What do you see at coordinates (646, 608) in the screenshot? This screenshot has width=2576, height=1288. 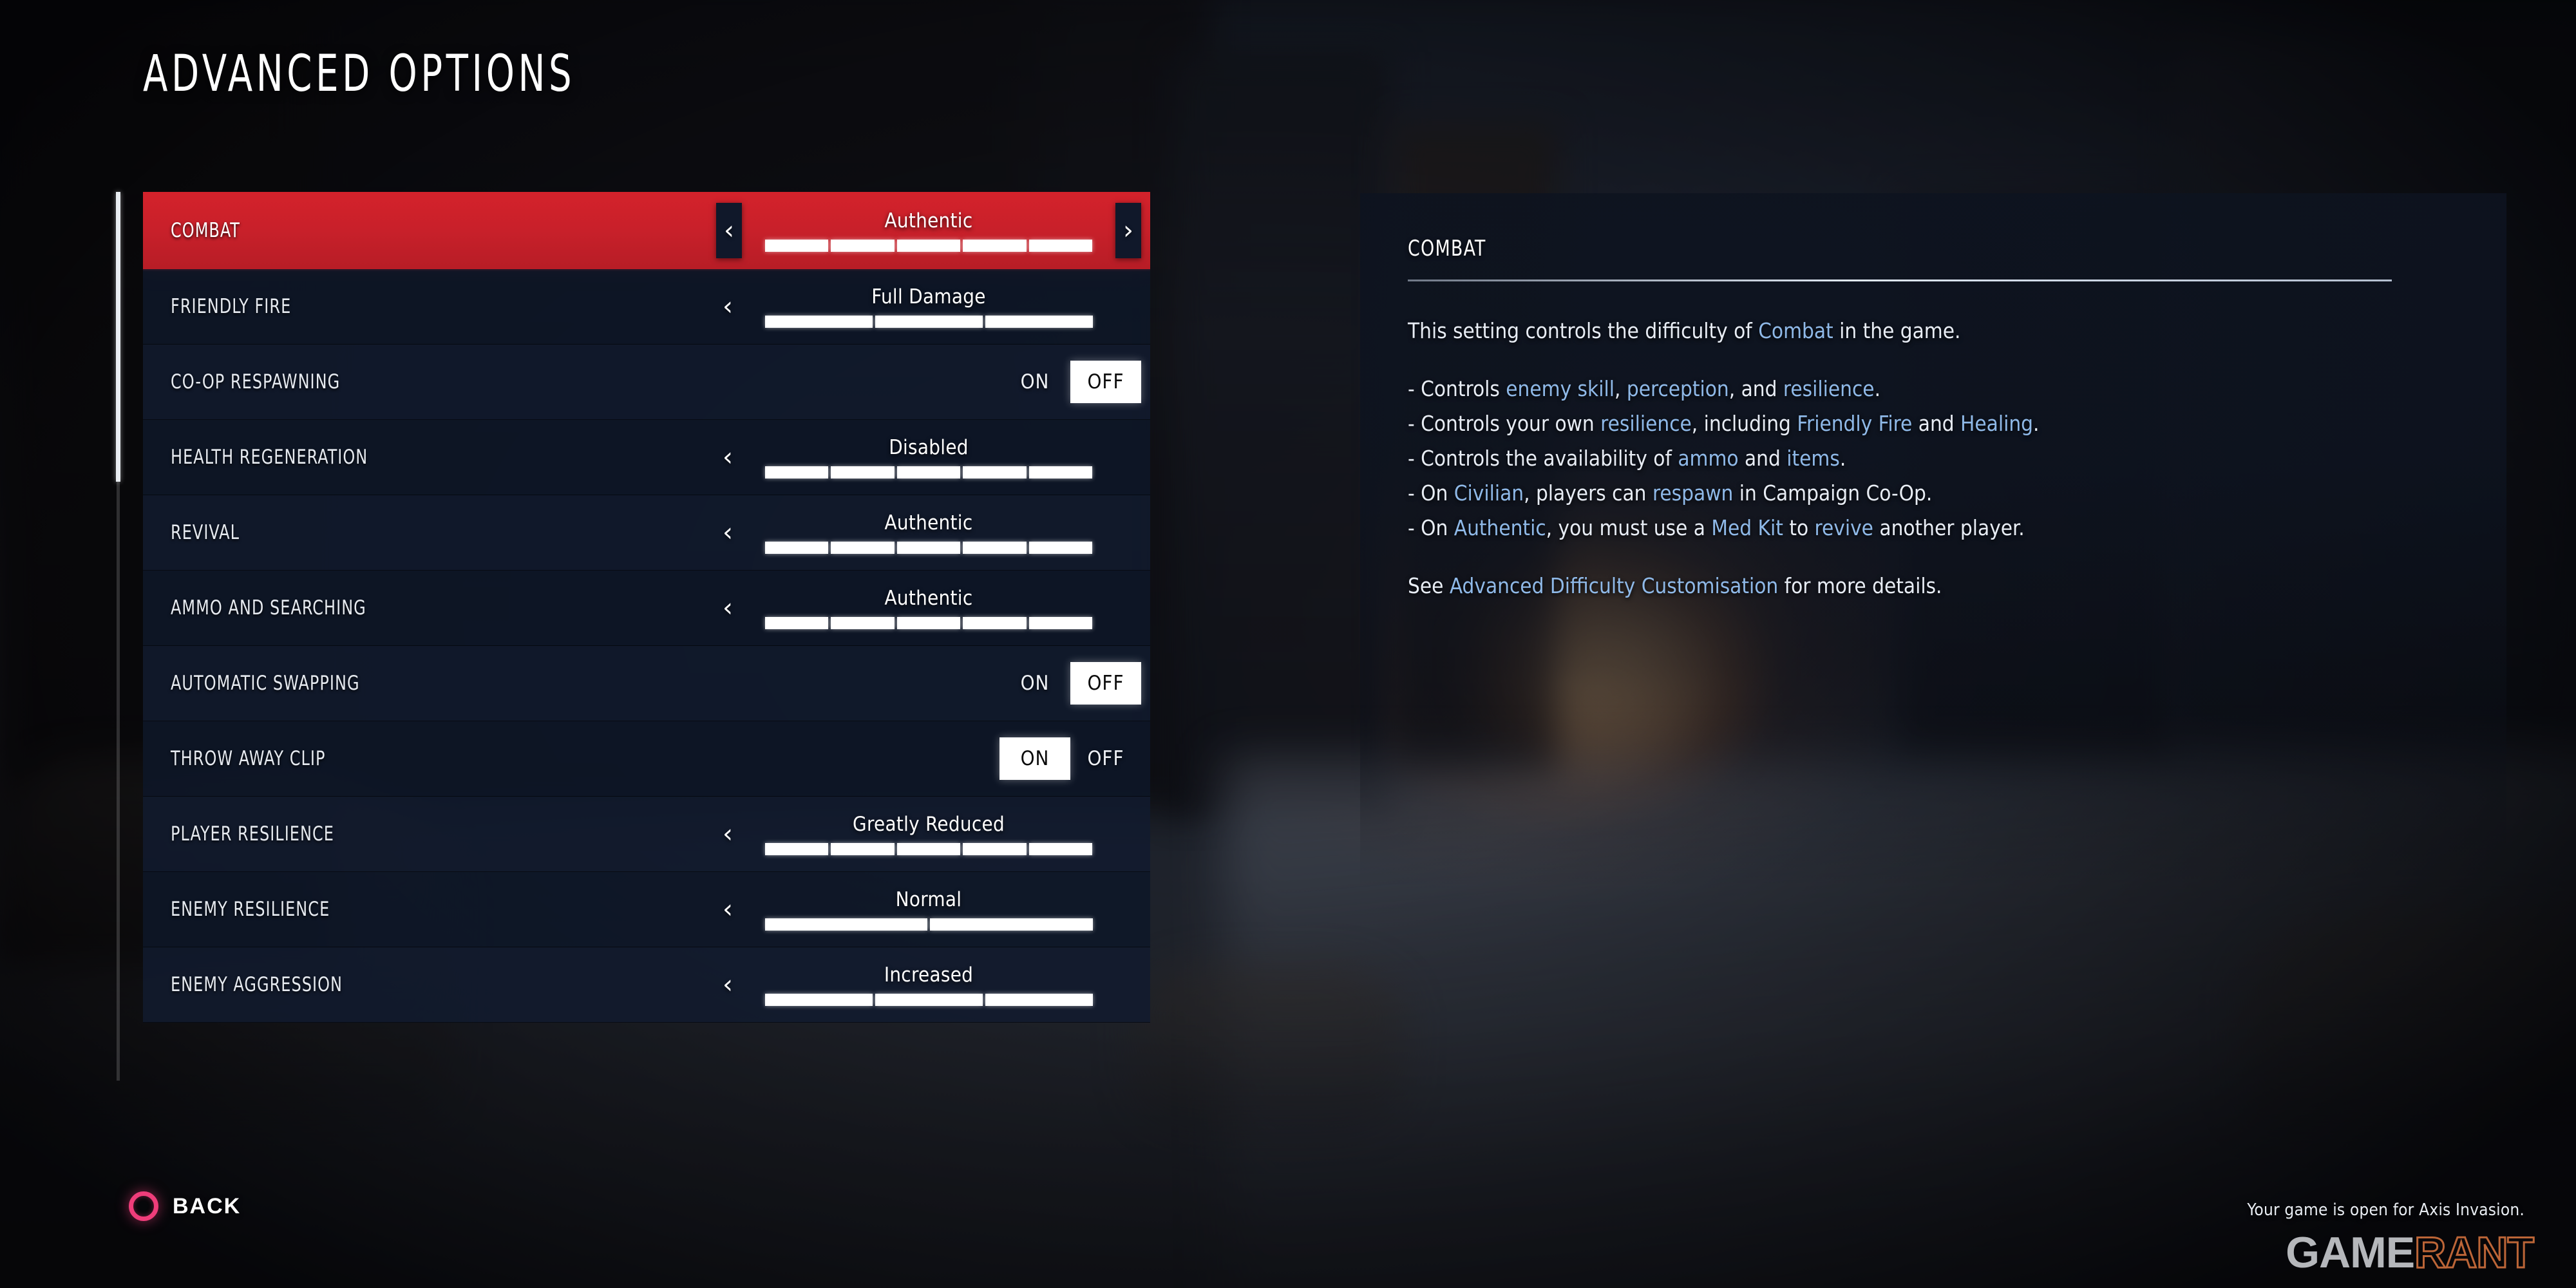 I see `option-row: AMMO AND SEARCHING‹Authentic›` at bounding box center [646, 608].